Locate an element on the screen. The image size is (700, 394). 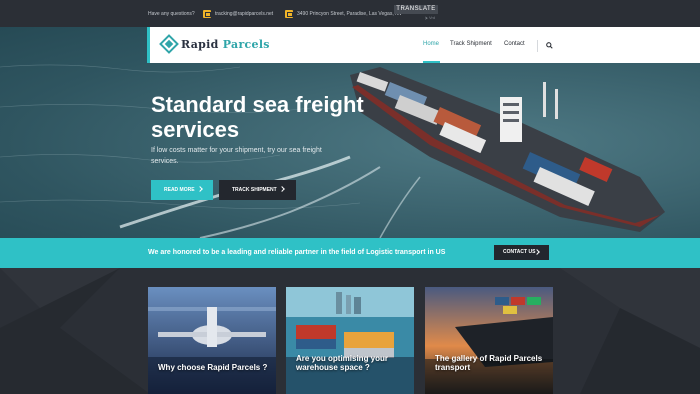
nav-track-shipment: Track Shipment is located at coordinates (471, 44).